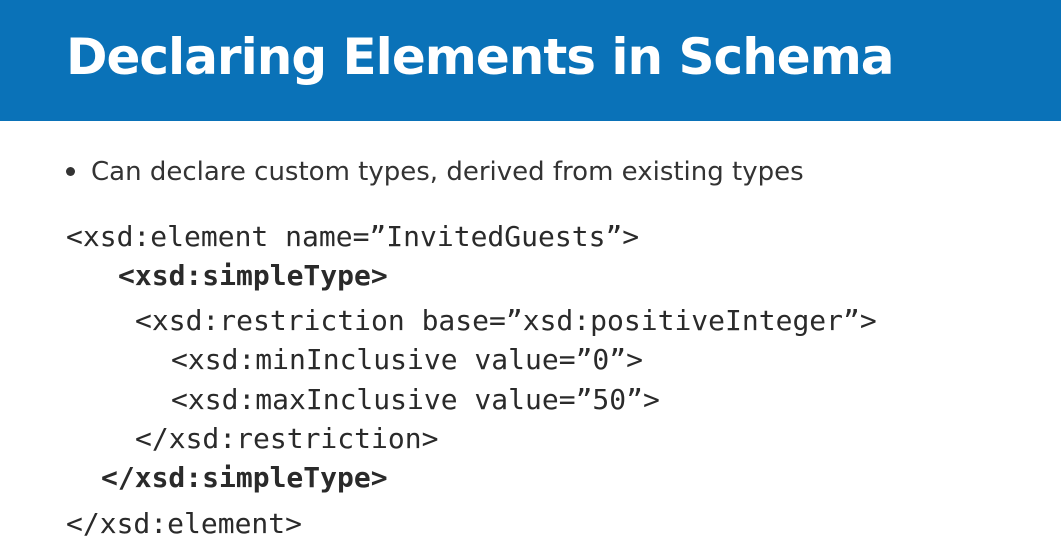 This screenshot has height=550, width=1061. What do you see at coordinates (407, 359) in the screenshot?
I see `code-line-min-inclusive: <xsd:minInclusive value=”0”>` at bounding box center [407, 359].